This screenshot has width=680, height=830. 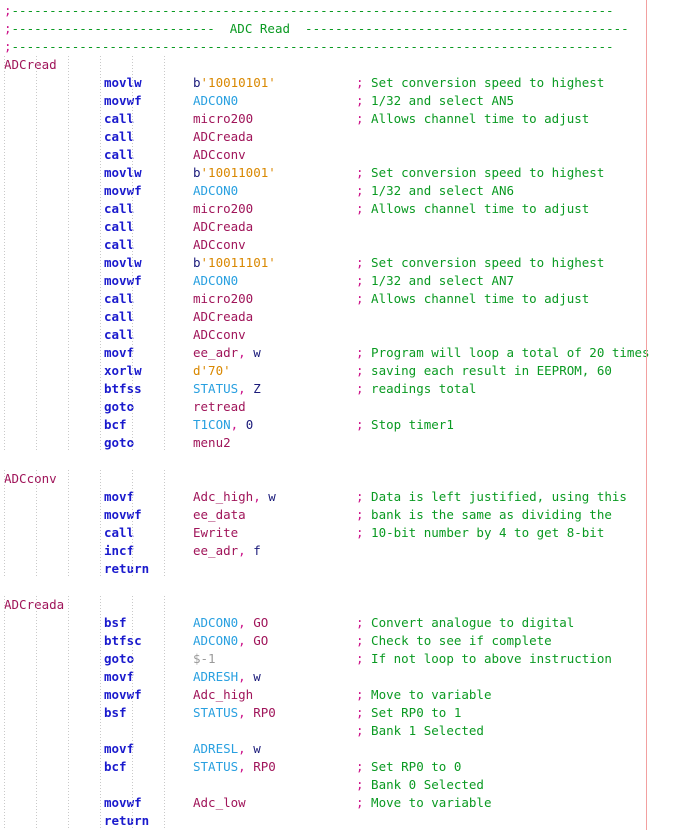 What do you see at coordinates (340, 479) in the screenshot?
I see `code-line: ADCconv` at bounding box center [340, 479].